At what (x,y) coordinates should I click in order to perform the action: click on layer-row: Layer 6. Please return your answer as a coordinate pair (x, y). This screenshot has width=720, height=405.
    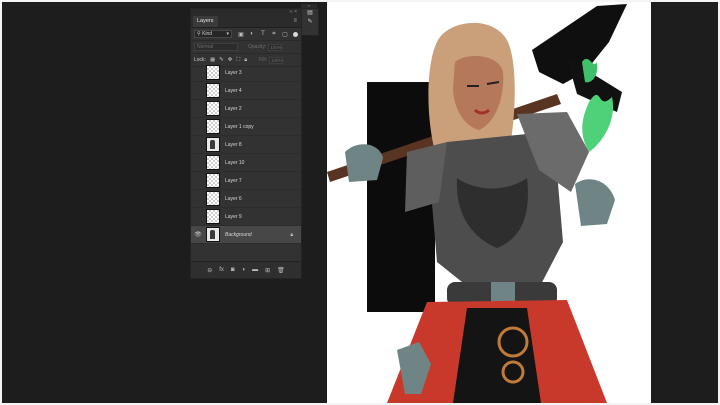
    Looking at the image, I should click on (246, 199).